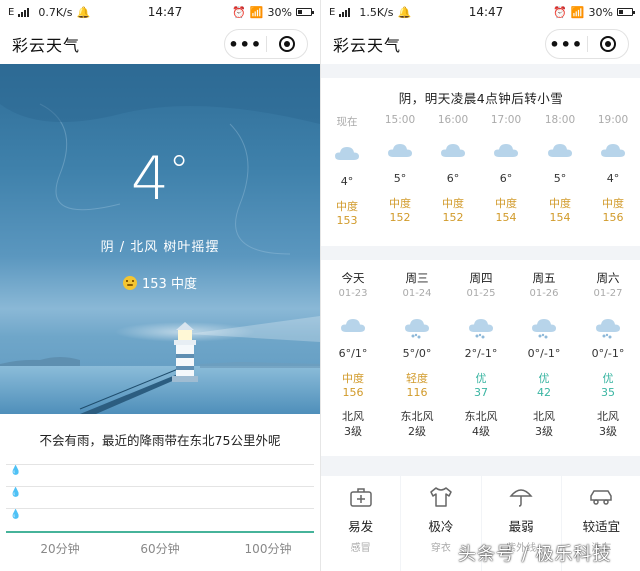 The height and width of the screenshot is (571, 640). I want to click on life-index-card: 易发 感冒, so click(361, 523).